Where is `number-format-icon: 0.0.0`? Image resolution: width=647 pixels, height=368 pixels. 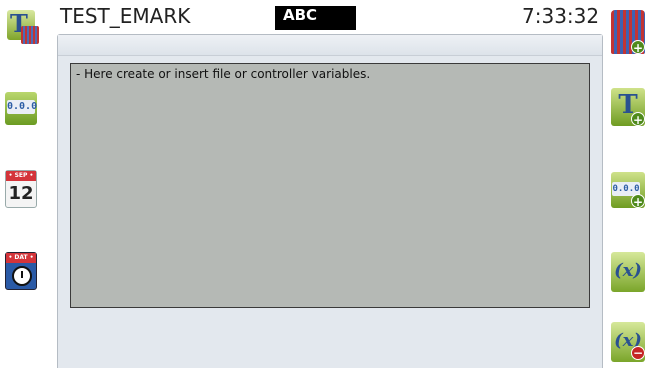
number-format-icon: 0.0.0 is located at coordinates (21, 108).